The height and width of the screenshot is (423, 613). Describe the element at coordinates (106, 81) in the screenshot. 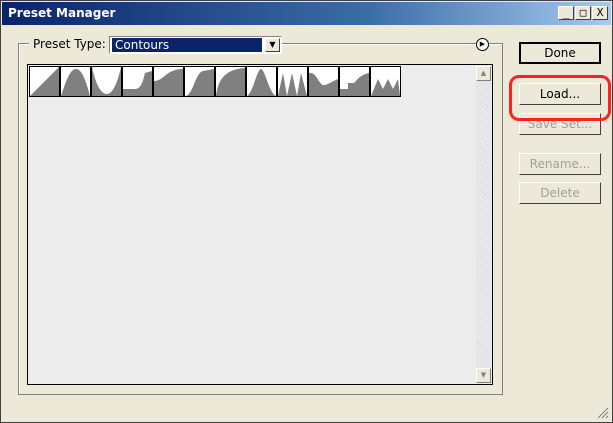

I see `contour-cone-inverted-icon` at that location.